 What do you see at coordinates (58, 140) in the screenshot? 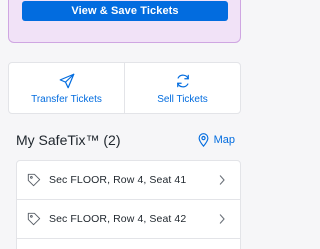
I see `safetix-title-text: My SafeTix™` at bounding box center [58, 140].